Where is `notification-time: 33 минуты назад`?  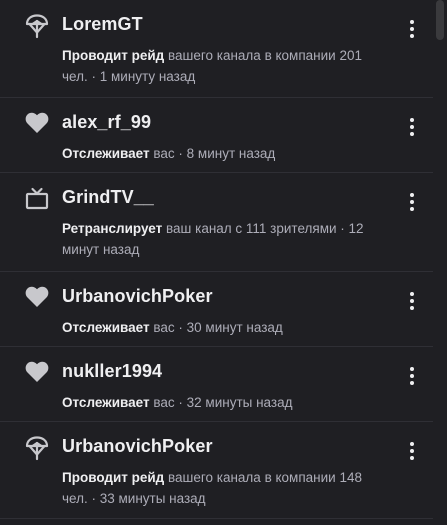
notification-time: 33 минуты назад is located at coordinates (152, 498).